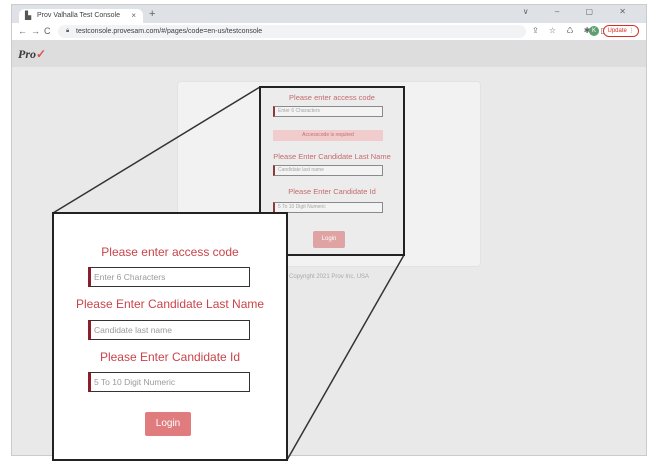  Describe the element at coordinates (329, 277) in the screenshot. I see `copyright-text: Copyright 2021 Prov Inc, USA` at that location.